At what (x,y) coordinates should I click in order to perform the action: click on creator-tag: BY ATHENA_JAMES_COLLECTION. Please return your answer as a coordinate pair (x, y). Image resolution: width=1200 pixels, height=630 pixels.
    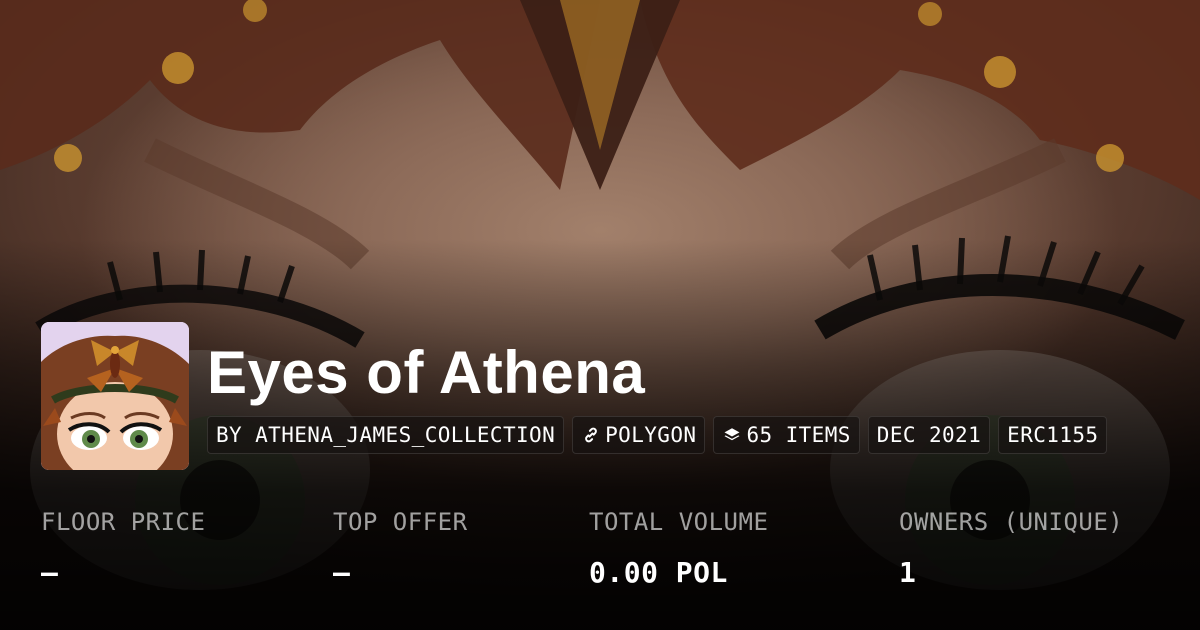
    Looking at the image, I should click on (386, 435).